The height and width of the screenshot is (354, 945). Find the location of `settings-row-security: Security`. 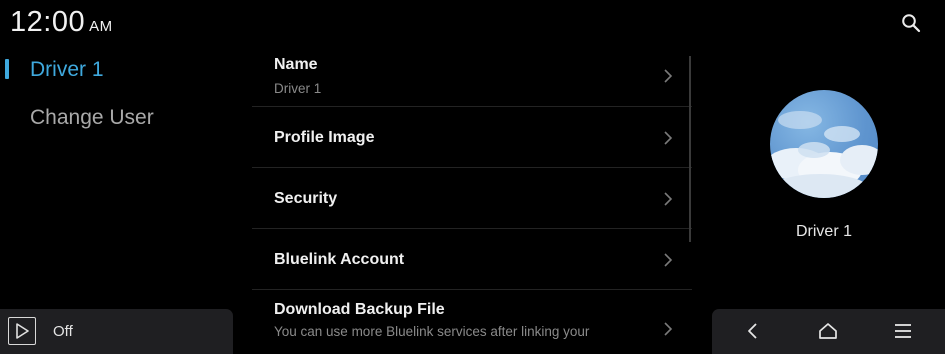

settings-row-security: Security is located at coordinates (472, 198).